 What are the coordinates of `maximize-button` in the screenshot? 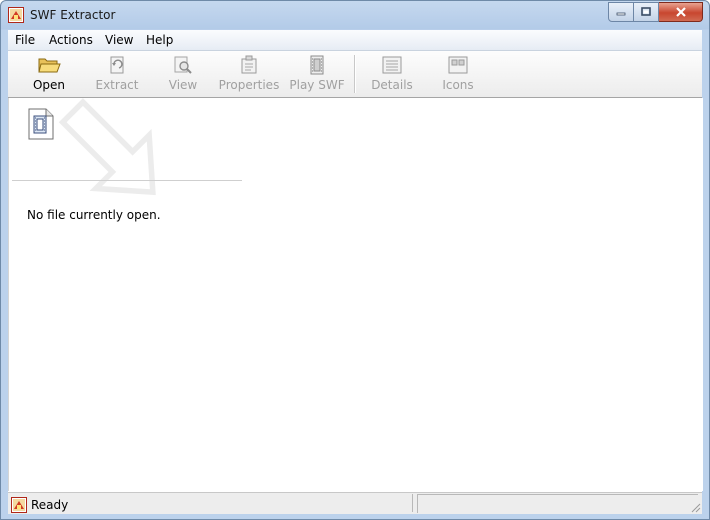 It's located at (646, 12).